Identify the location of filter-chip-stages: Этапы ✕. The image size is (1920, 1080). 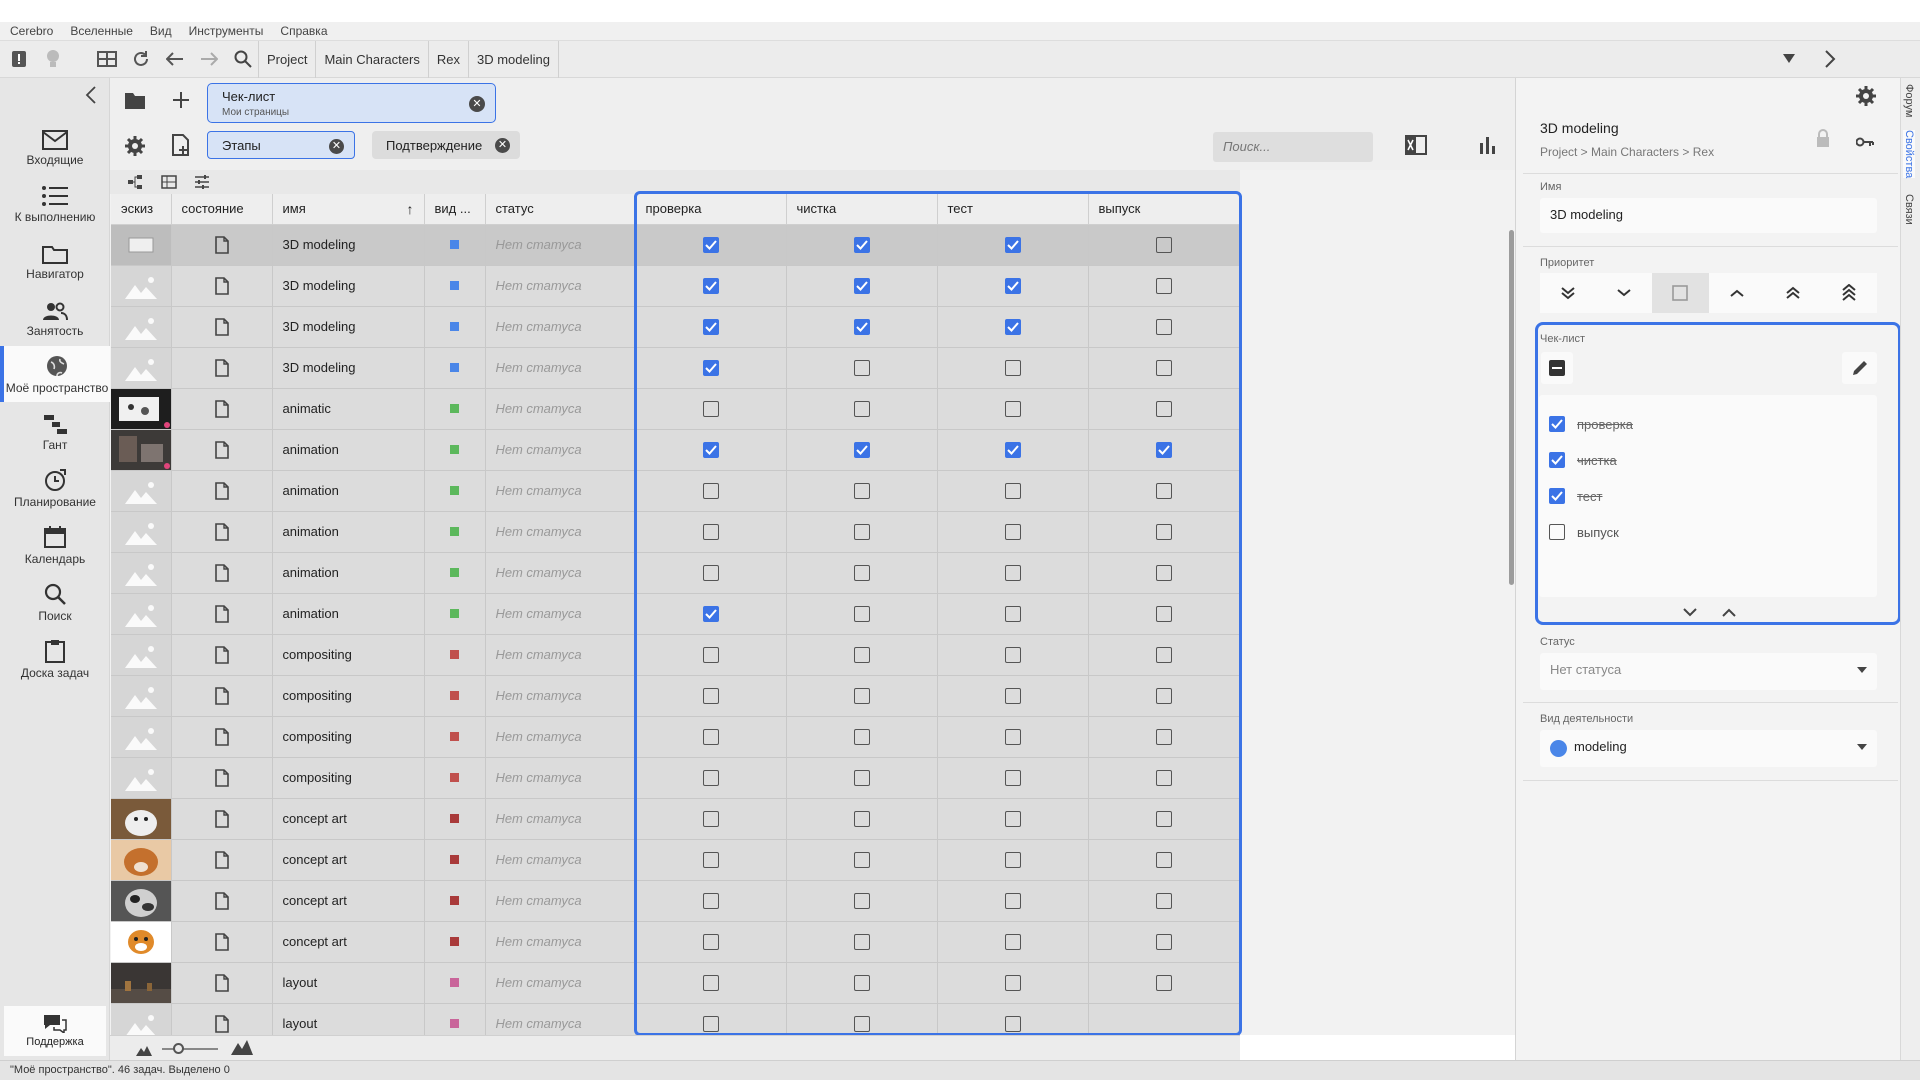
(281, 145).